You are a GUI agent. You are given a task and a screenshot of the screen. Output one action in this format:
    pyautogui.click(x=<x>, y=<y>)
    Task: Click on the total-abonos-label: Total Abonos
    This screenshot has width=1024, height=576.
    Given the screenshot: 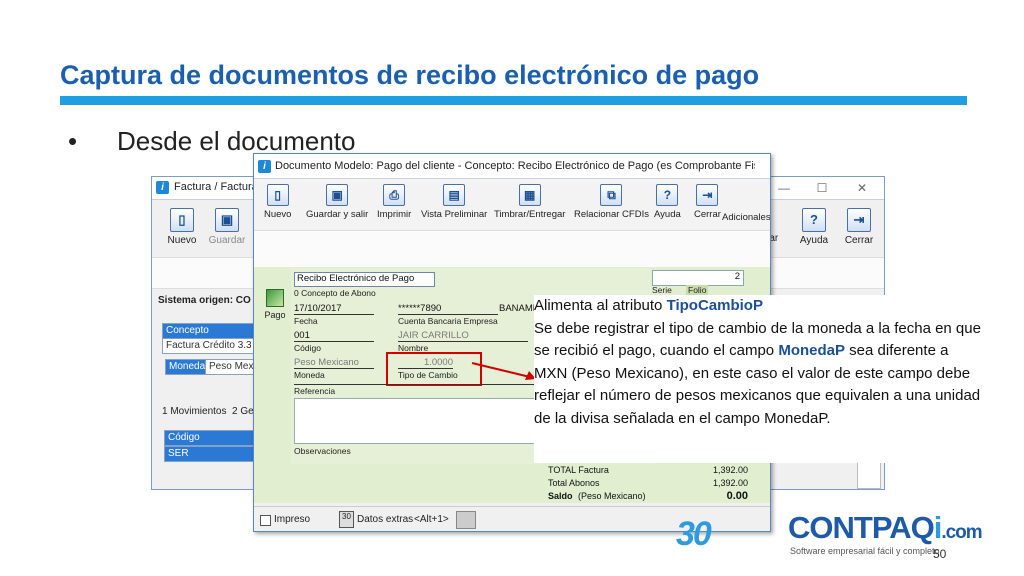 What is the action you would take?
    pyautogui.click(x=574, y=483)
    